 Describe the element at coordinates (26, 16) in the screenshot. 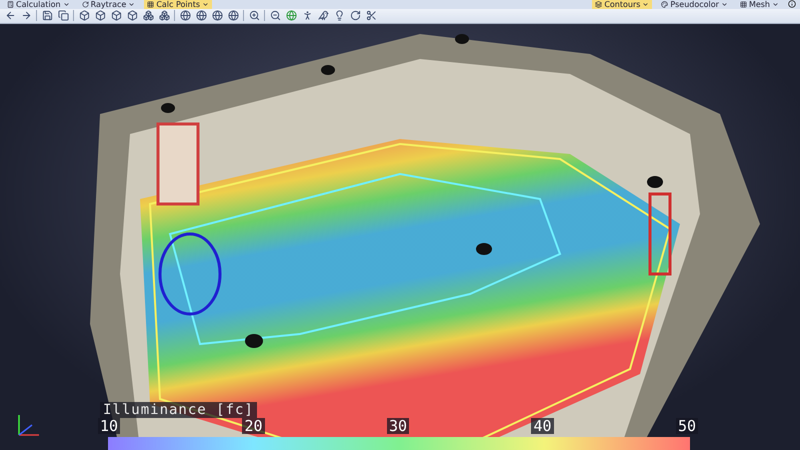

I see `forward-arrow-icon` at that location.